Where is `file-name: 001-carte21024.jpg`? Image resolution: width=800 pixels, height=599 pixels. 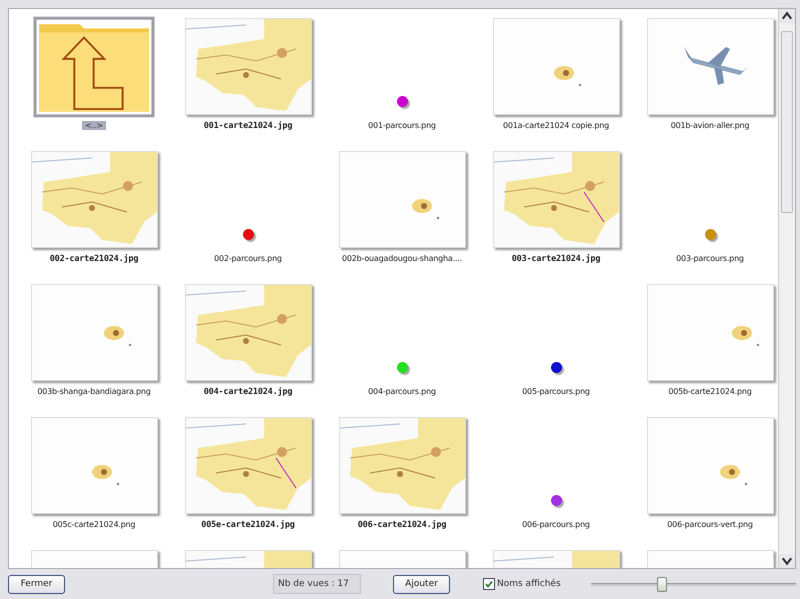
file-name: 001-carte21024.jpg is located at coordinates (248, 126).